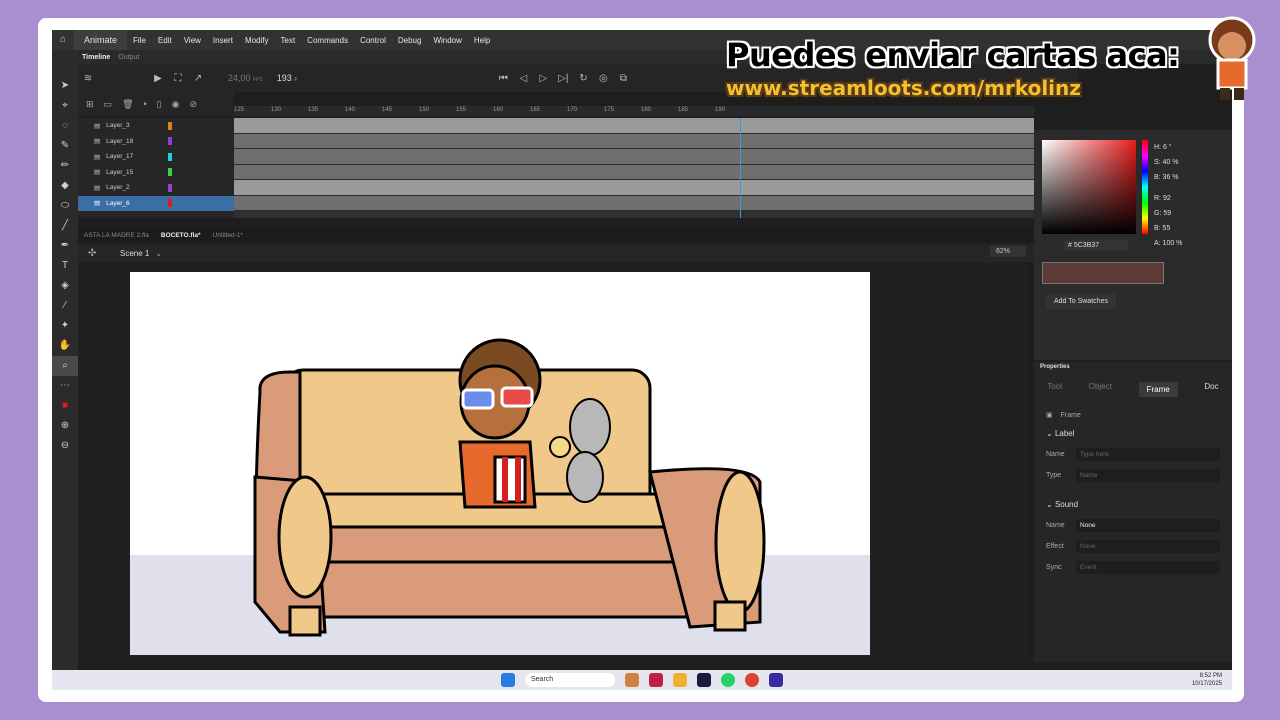 The width and height of the screenshot is (1280, 720). Describe the element at coordinates (88, 78) in the screenshot. I see `layers-icon: ≋` at that location.